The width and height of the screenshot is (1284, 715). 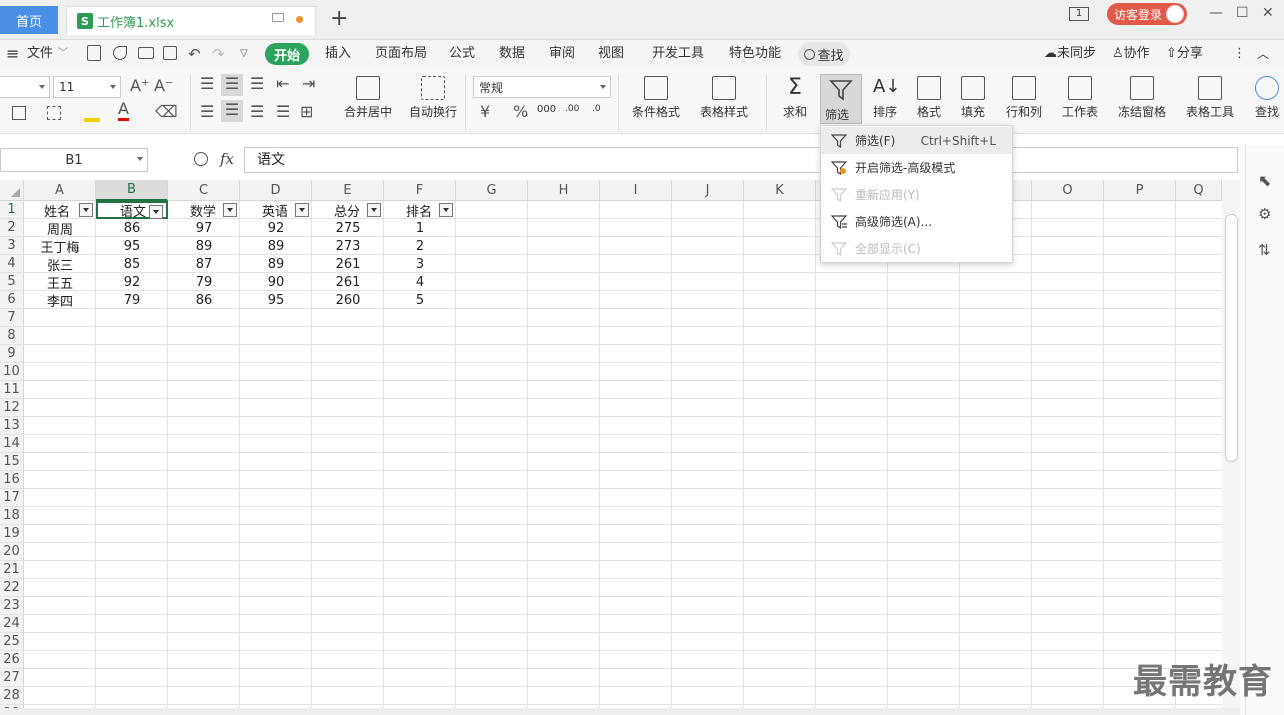 I want to click on row-header: 3, so click(x=12, y=246).